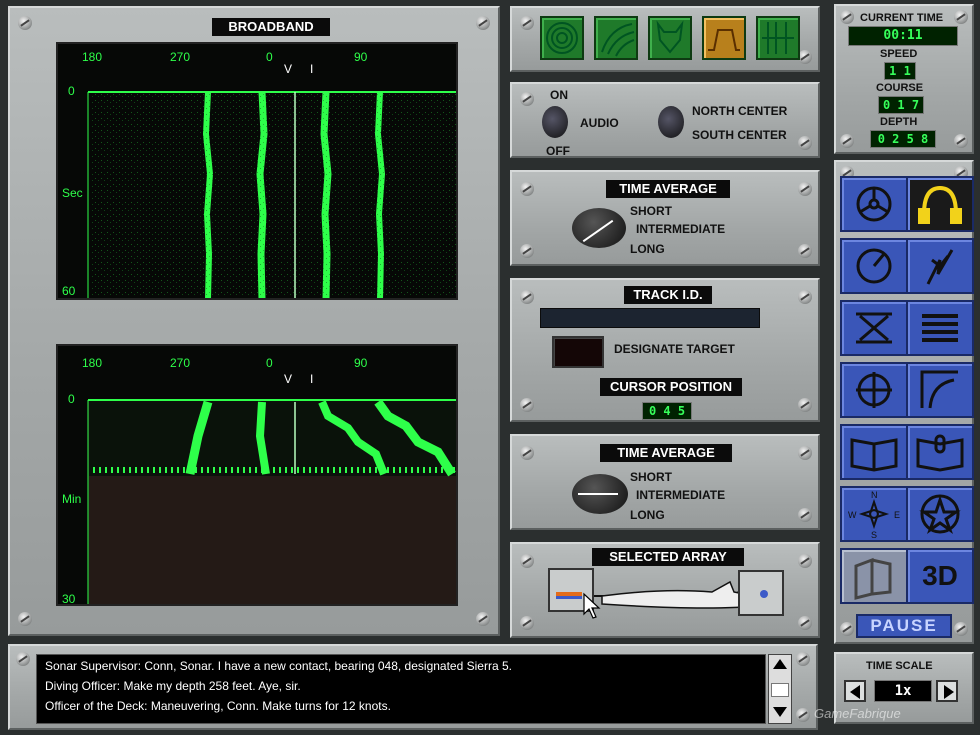 Image resolution: width=980 pixels, height=735 pixels. I want to click on helm-wheel-icon, so click(874, 204).